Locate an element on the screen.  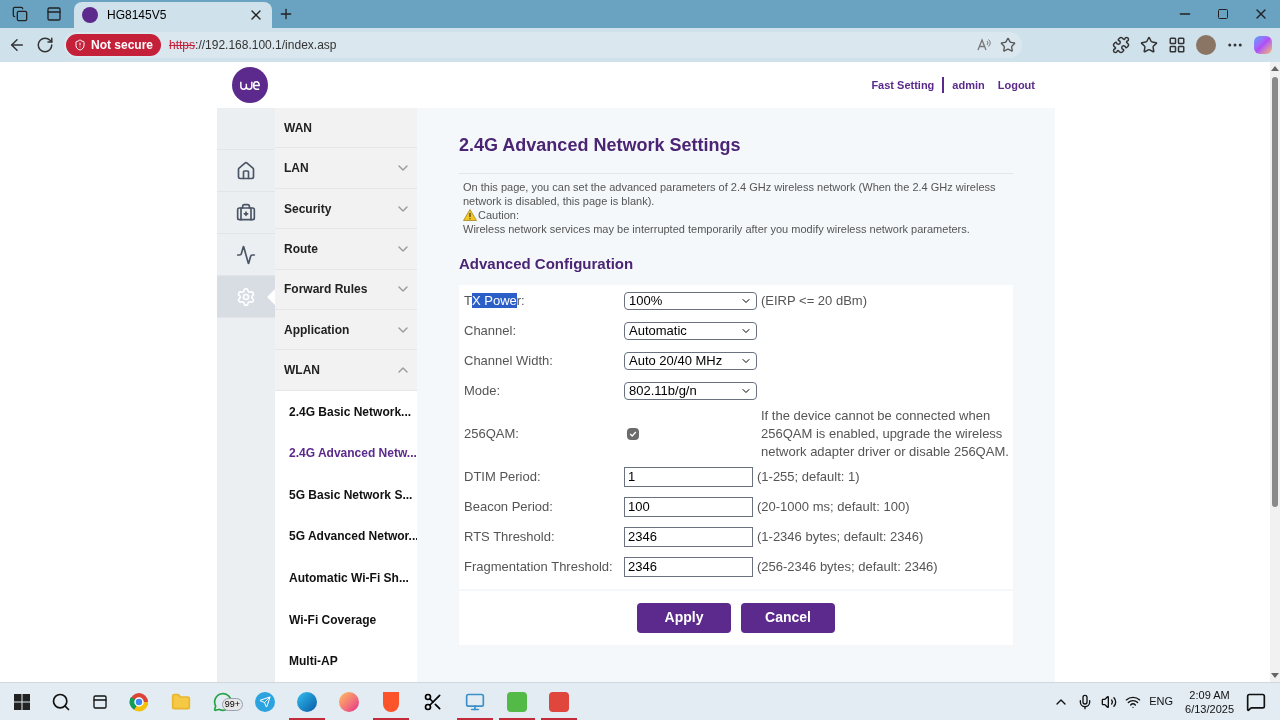
pulse-icon is located at coordinates (246, 254).